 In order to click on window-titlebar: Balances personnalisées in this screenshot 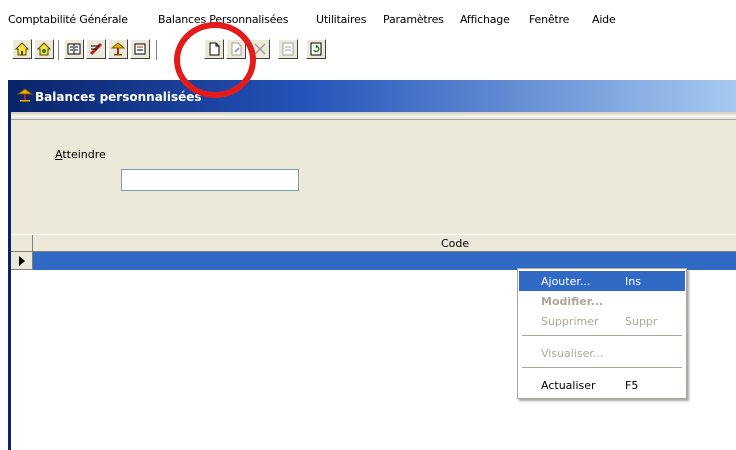, I will do `click(373, 96)`.